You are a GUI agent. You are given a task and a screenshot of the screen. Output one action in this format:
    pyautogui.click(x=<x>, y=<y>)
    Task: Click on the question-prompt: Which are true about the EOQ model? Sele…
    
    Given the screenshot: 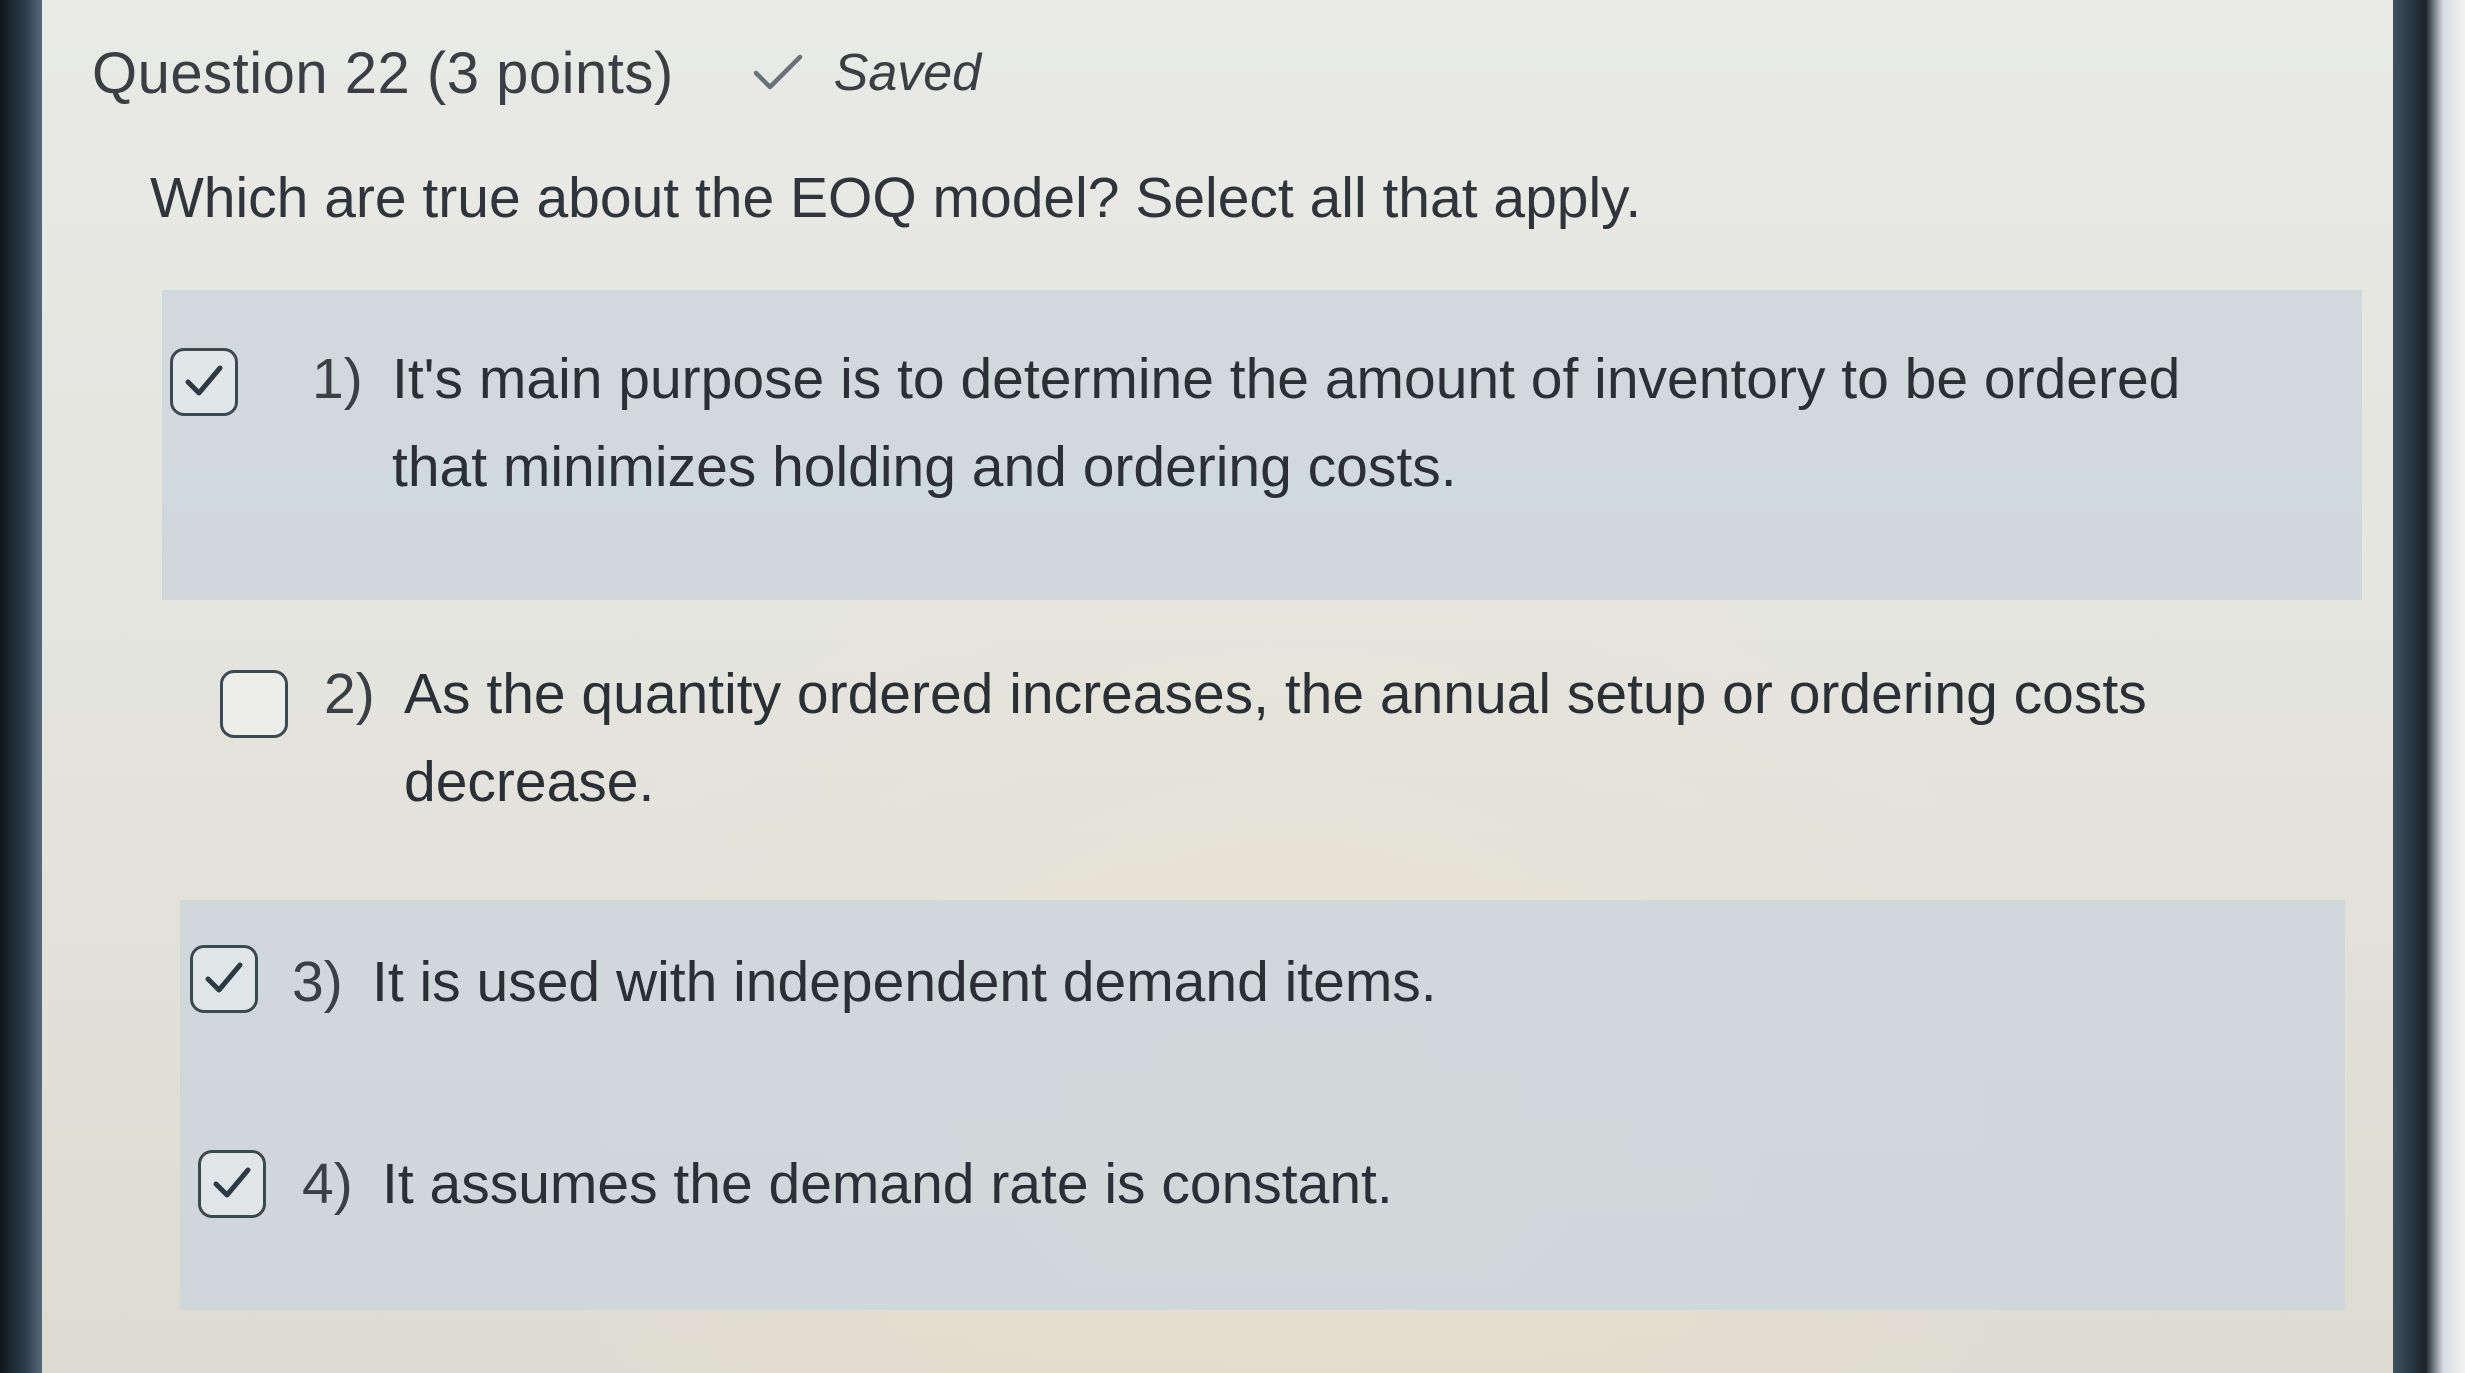 What is the action you would take?
    pyautogui.click(x=896, y=198)
    